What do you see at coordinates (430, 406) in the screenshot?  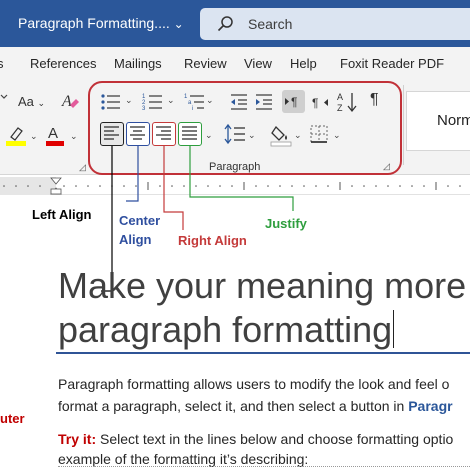 I see `paragraph-group-reference: Paragr` at bounding box center [430, 406].